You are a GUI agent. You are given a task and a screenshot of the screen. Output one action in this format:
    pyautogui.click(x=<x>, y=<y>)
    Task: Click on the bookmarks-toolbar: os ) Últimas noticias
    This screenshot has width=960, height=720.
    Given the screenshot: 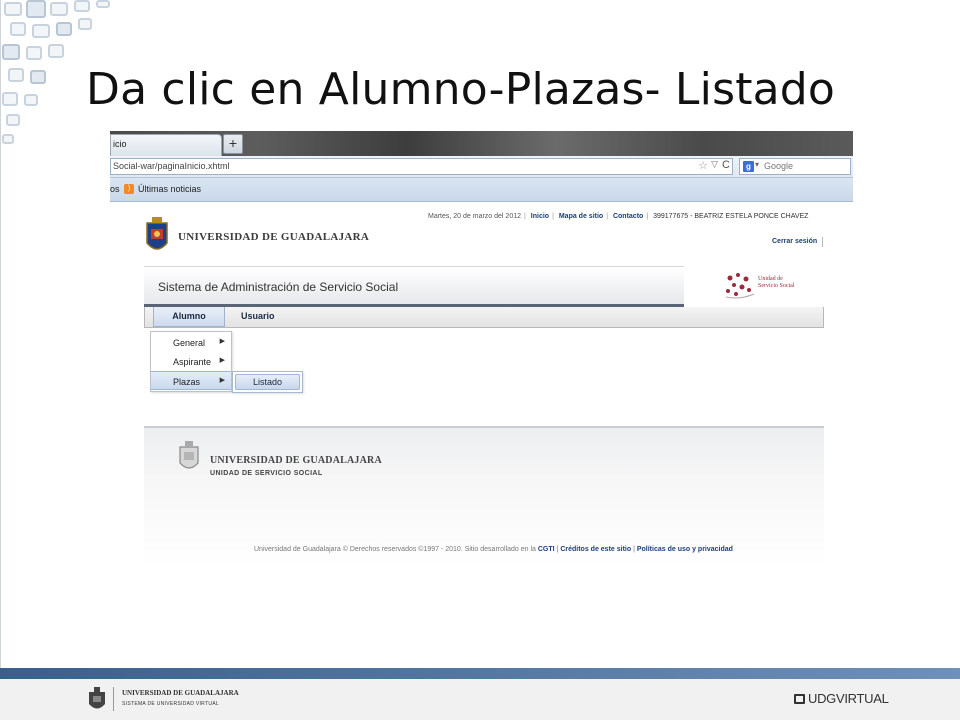 What is the action you would take?
    pyautogui.click(x=481, y=190)
    